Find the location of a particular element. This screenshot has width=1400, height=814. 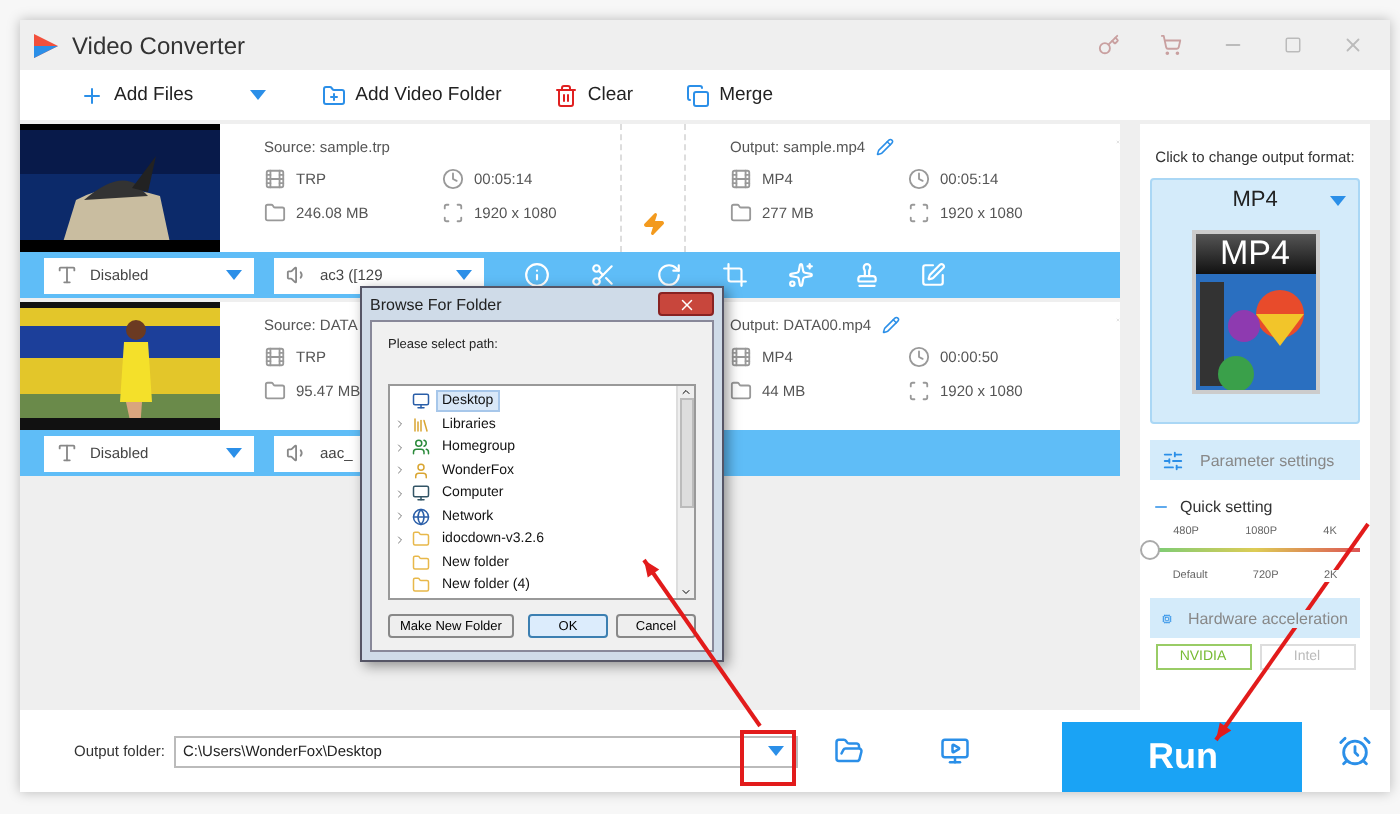

add-button: Add Files is located at coordinates (137, 95).